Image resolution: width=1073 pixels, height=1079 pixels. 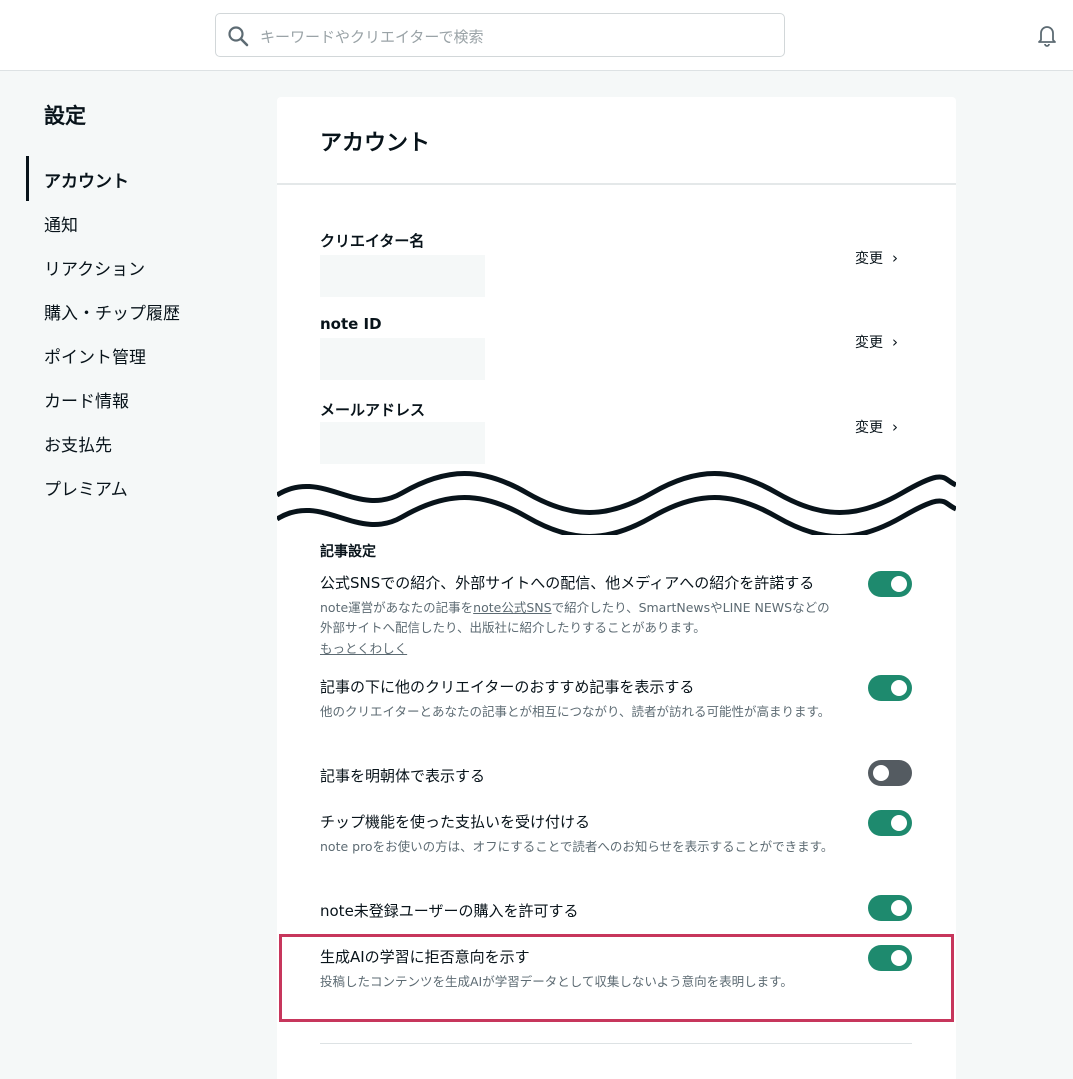 I want to click on toggle-sns, so click(x=890, y=584).